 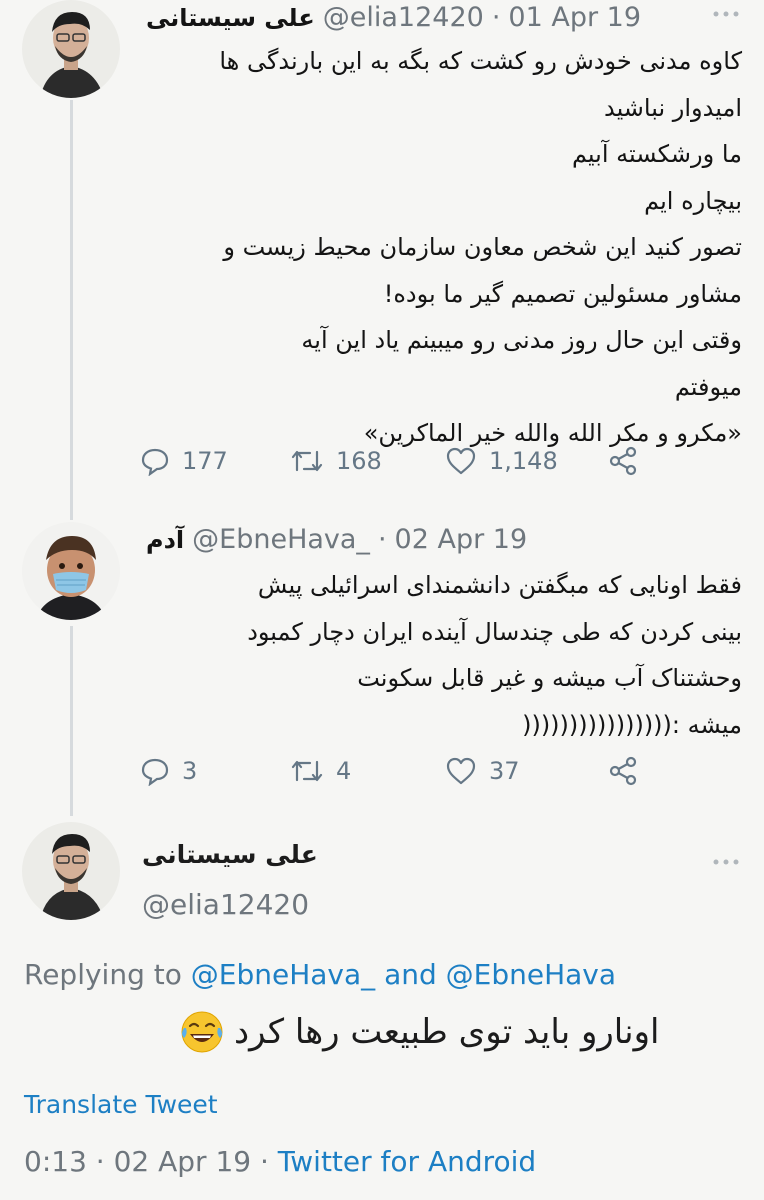 I want to click on tweet-actions: 3 4 37, so click(x=440, y=771).